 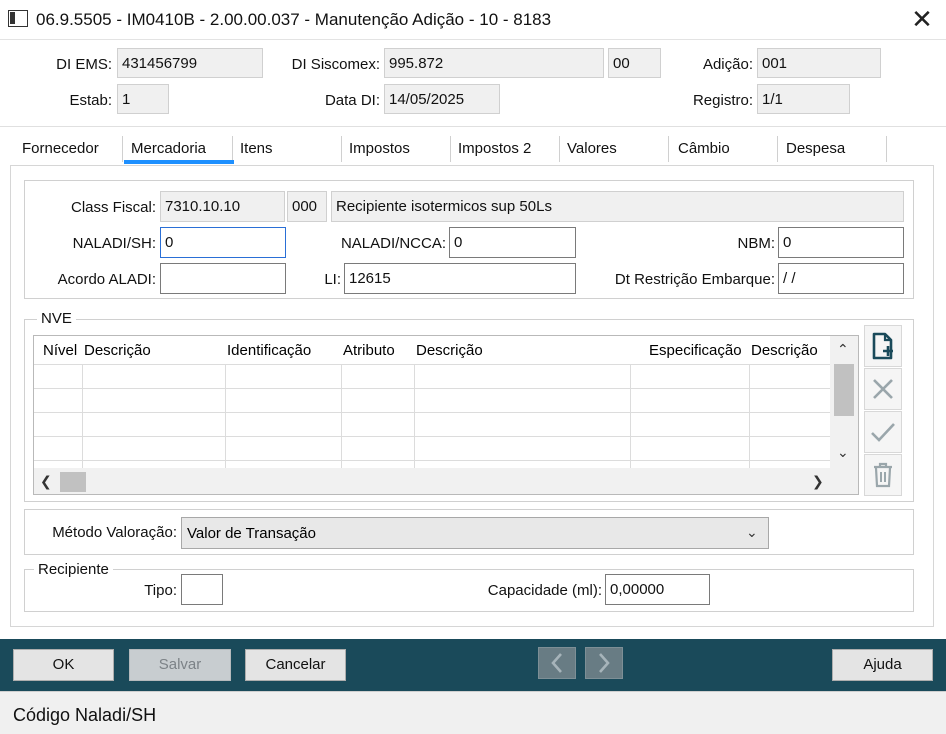 What do you see at coordinates (117, 350) in the screenshot?
I see `grid-header-descricao: Descrição` at bounding box center [117, 350].